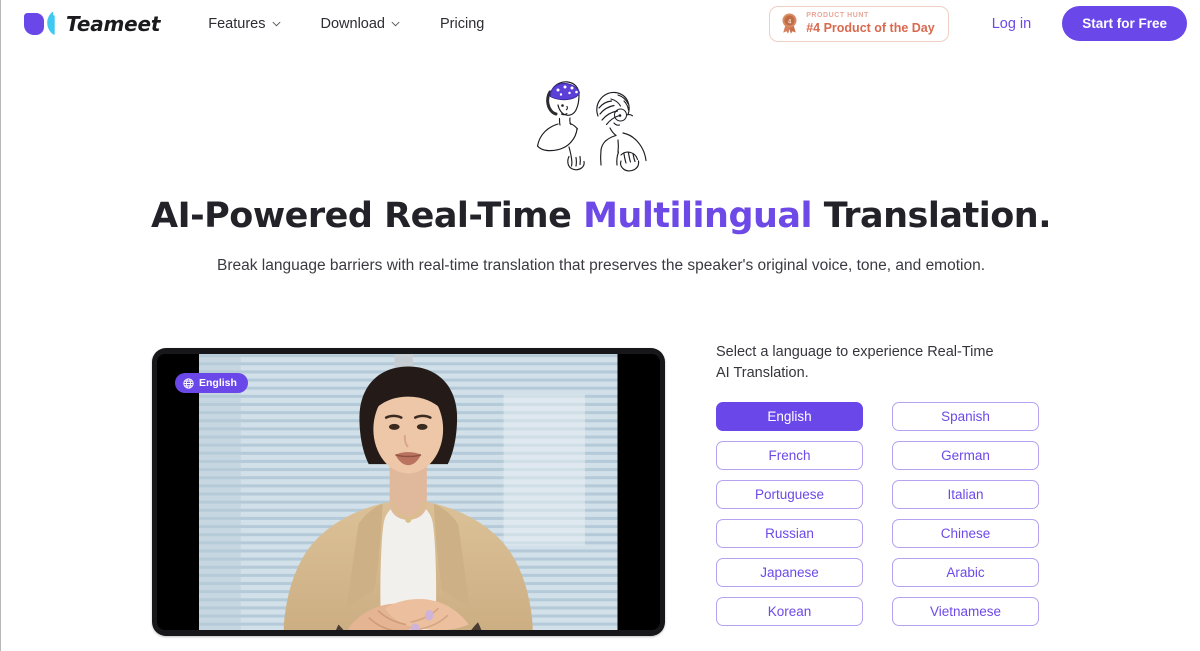  What do you see at coordinates (353, 24) in the screenshot?
I see `nav-item-label: Download` at bounding box center [353, 24].